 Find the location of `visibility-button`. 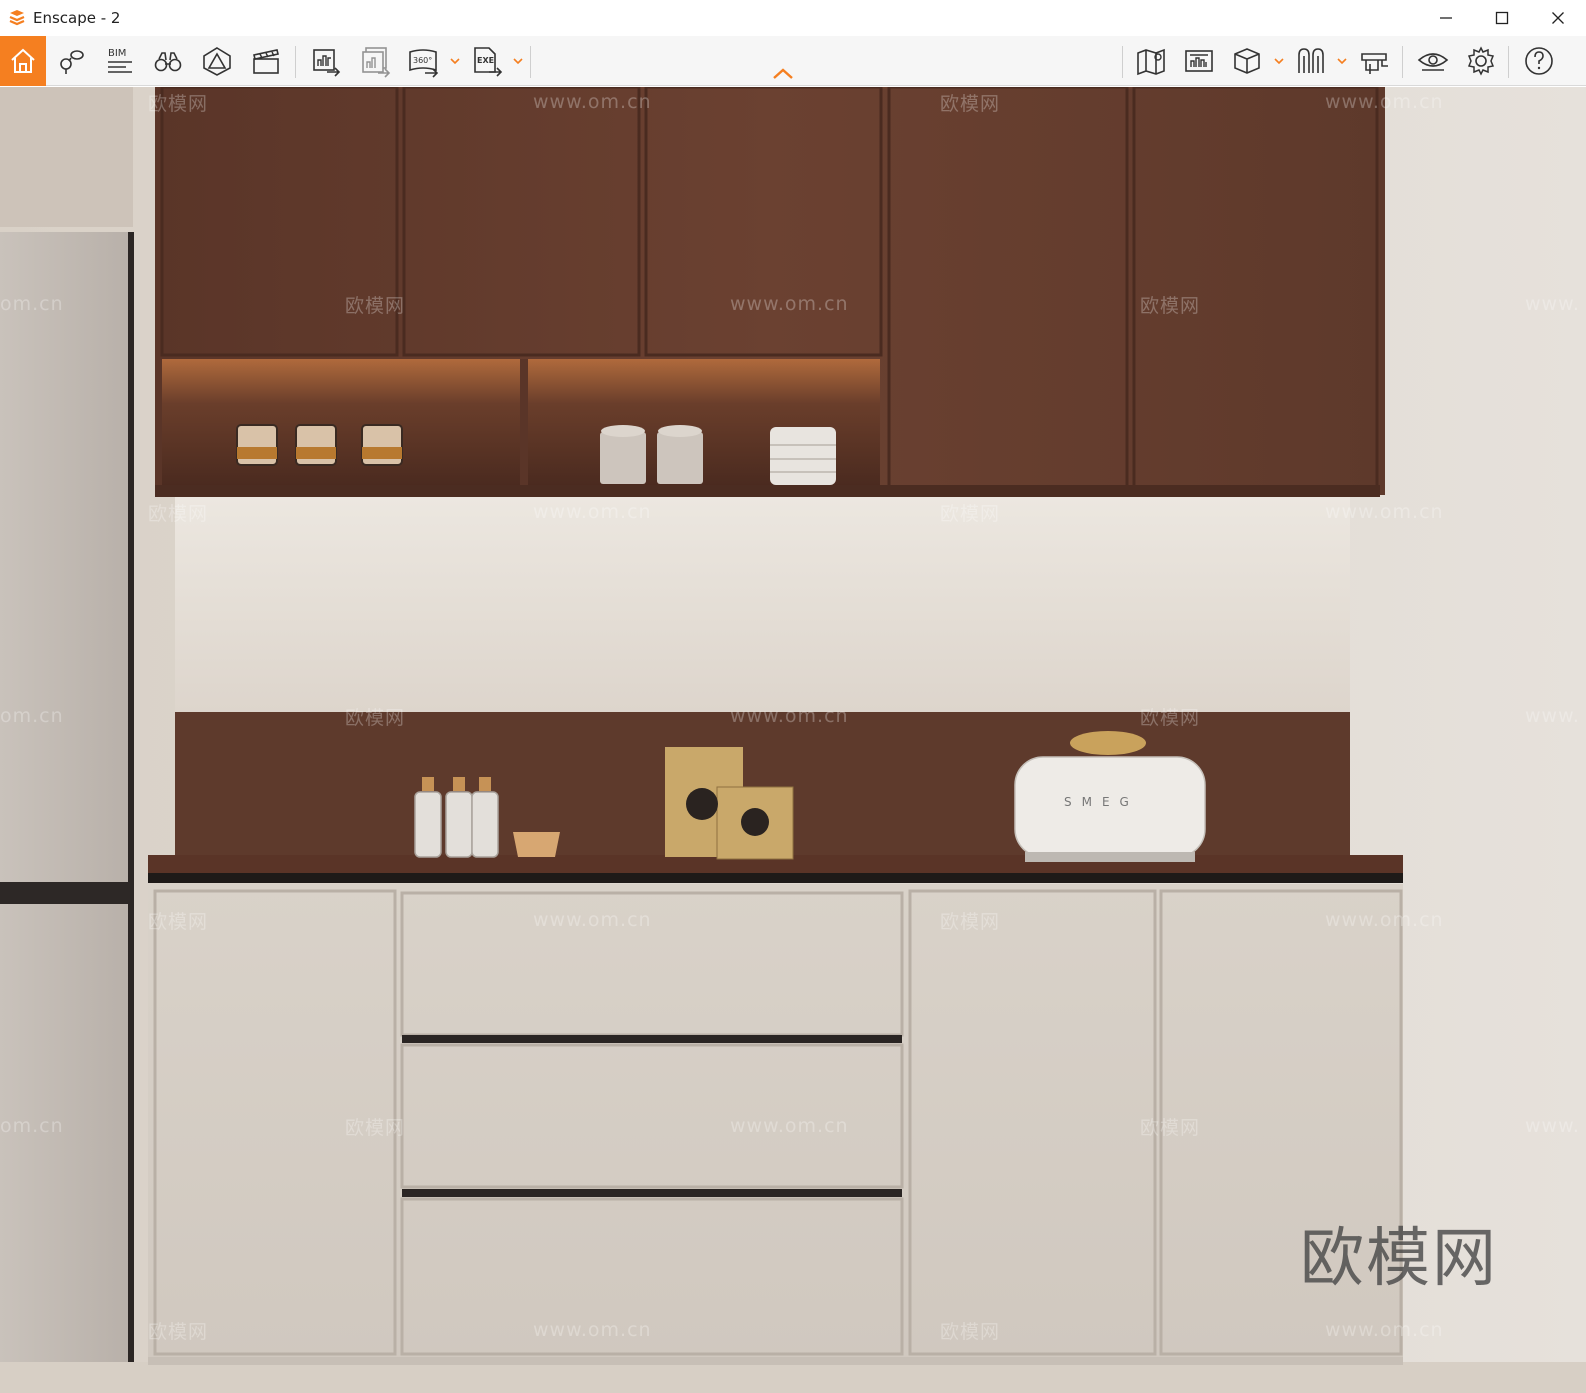

visibility-button is located at coordinates (1433, 61).